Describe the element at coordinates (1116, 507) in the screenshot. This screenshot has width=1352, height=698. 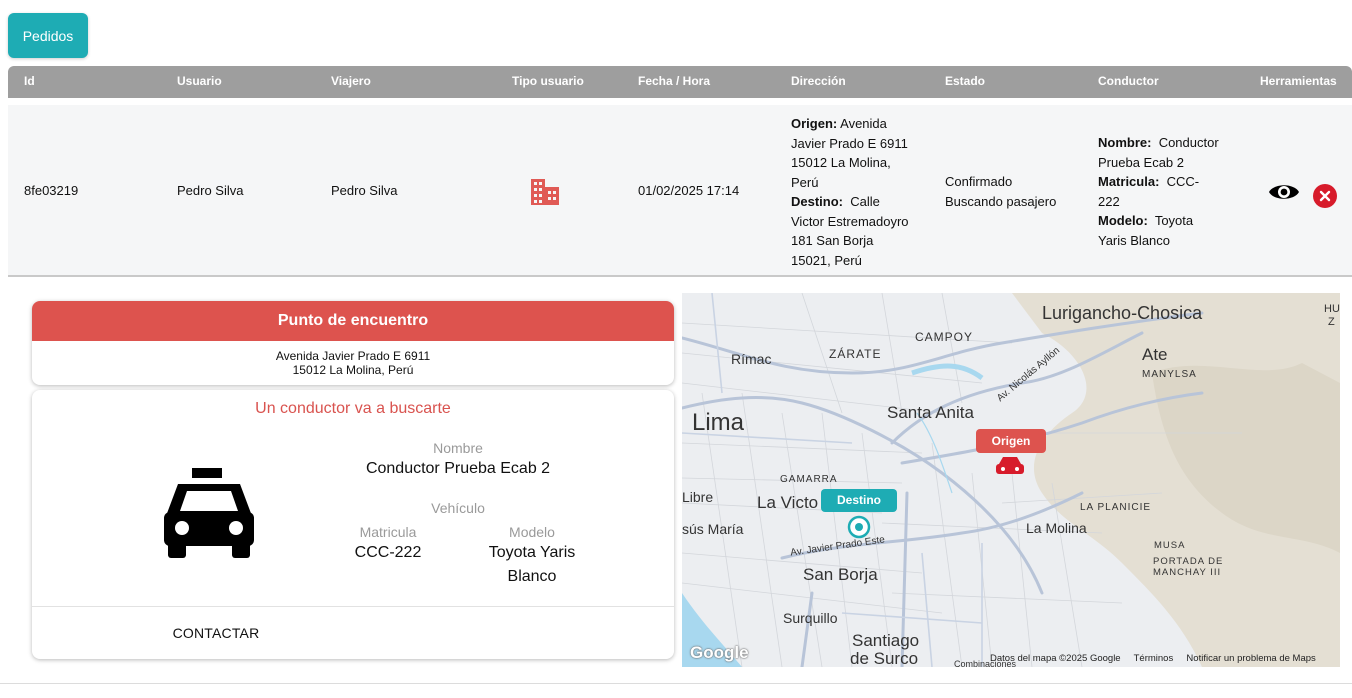
I see `map-label-la-planicie: LA PLANICIE` at that location.